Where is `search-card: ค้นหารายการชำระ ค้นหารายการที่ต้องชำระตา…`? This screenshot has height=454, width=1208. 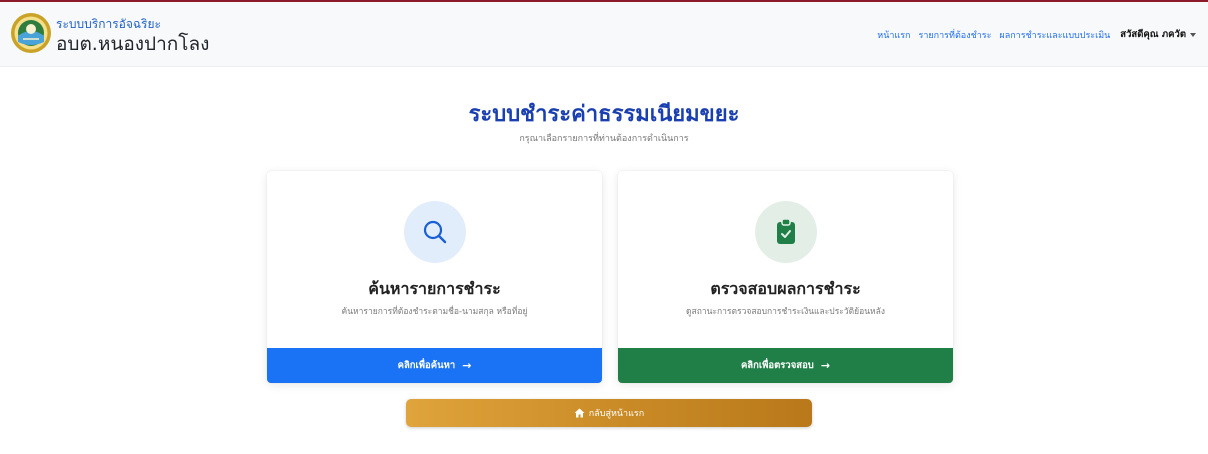 search-card: ค้นหารายการชำระ ค้นหารายการที่ต้องชำระตา… is located at coordinates (434, 277).